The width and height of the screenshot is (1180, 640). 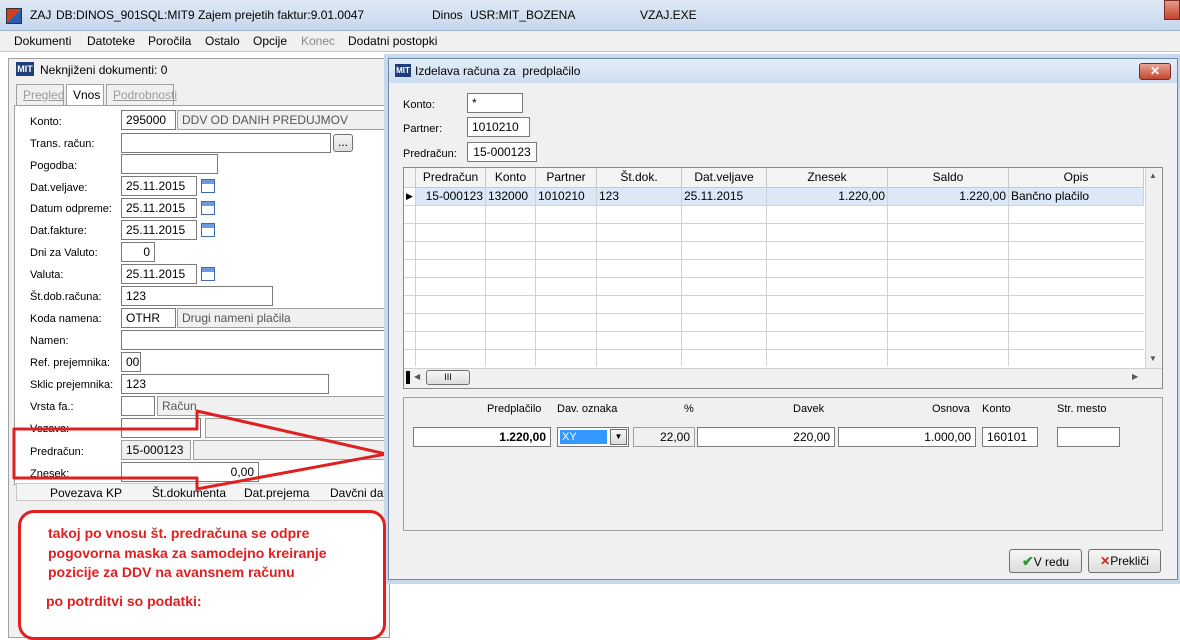 I want to click on dialog-predracun-input: 15-000123, so click(x=502, y=152).